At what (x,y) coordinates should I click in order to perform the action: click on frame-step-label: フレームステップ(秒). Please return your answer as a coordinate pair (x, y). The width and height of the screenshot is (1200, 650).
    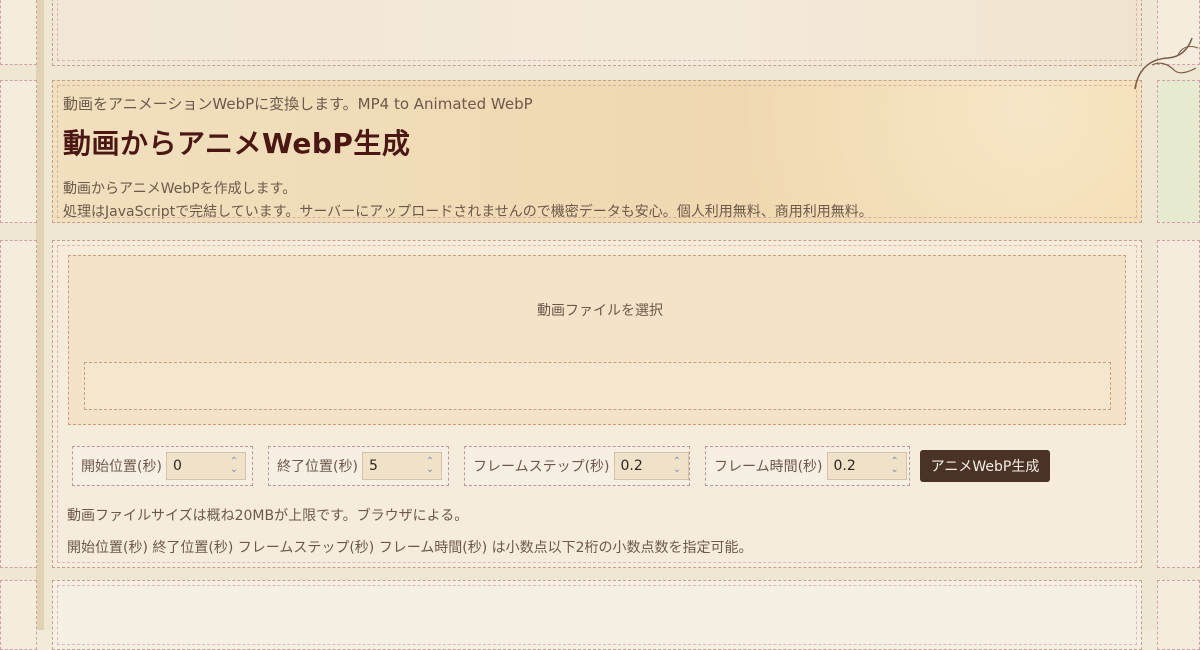
    Looking at the image, I should click on (541, 467).